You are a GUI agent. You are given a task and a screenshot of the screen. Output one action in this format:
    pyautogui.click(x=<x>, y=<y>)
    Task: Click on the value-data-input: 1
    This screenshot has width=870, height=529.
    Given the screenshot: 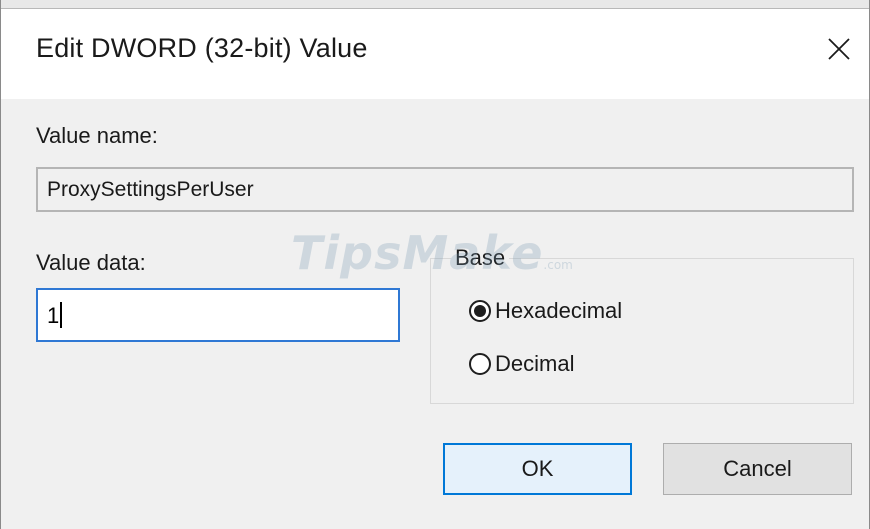 What is the action you would take?
    pyautogui.click(x=218, y=315)
    